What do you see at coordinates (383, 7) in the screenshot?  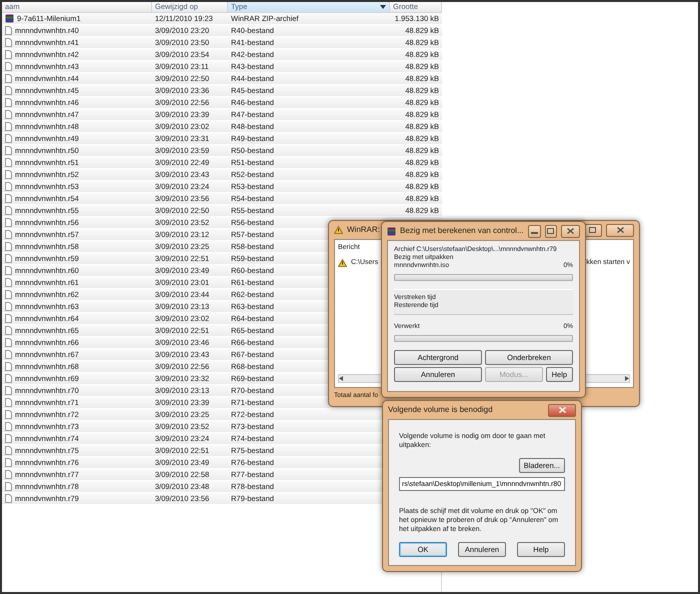 I see `sort-caret-icon` at bounding box center [383, 7].